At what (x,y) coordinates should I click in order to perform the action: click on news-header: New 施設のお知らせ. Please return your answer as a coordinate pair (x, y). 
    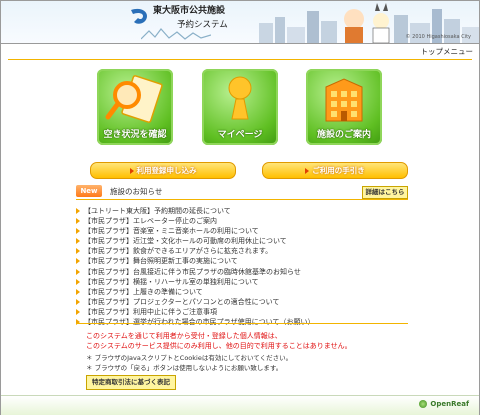
    Looking at the image, I should click on (242, 191).